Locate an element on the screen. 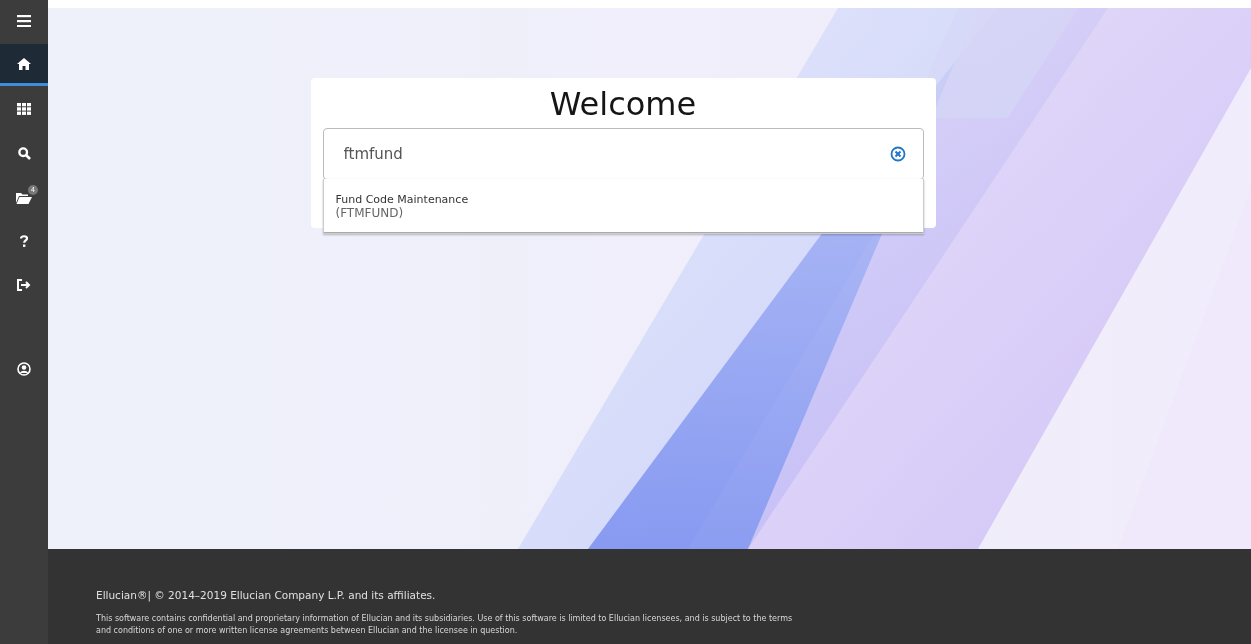 This screenshot has width=1251, height=644. user-icon is located at coordinates (24, 369).